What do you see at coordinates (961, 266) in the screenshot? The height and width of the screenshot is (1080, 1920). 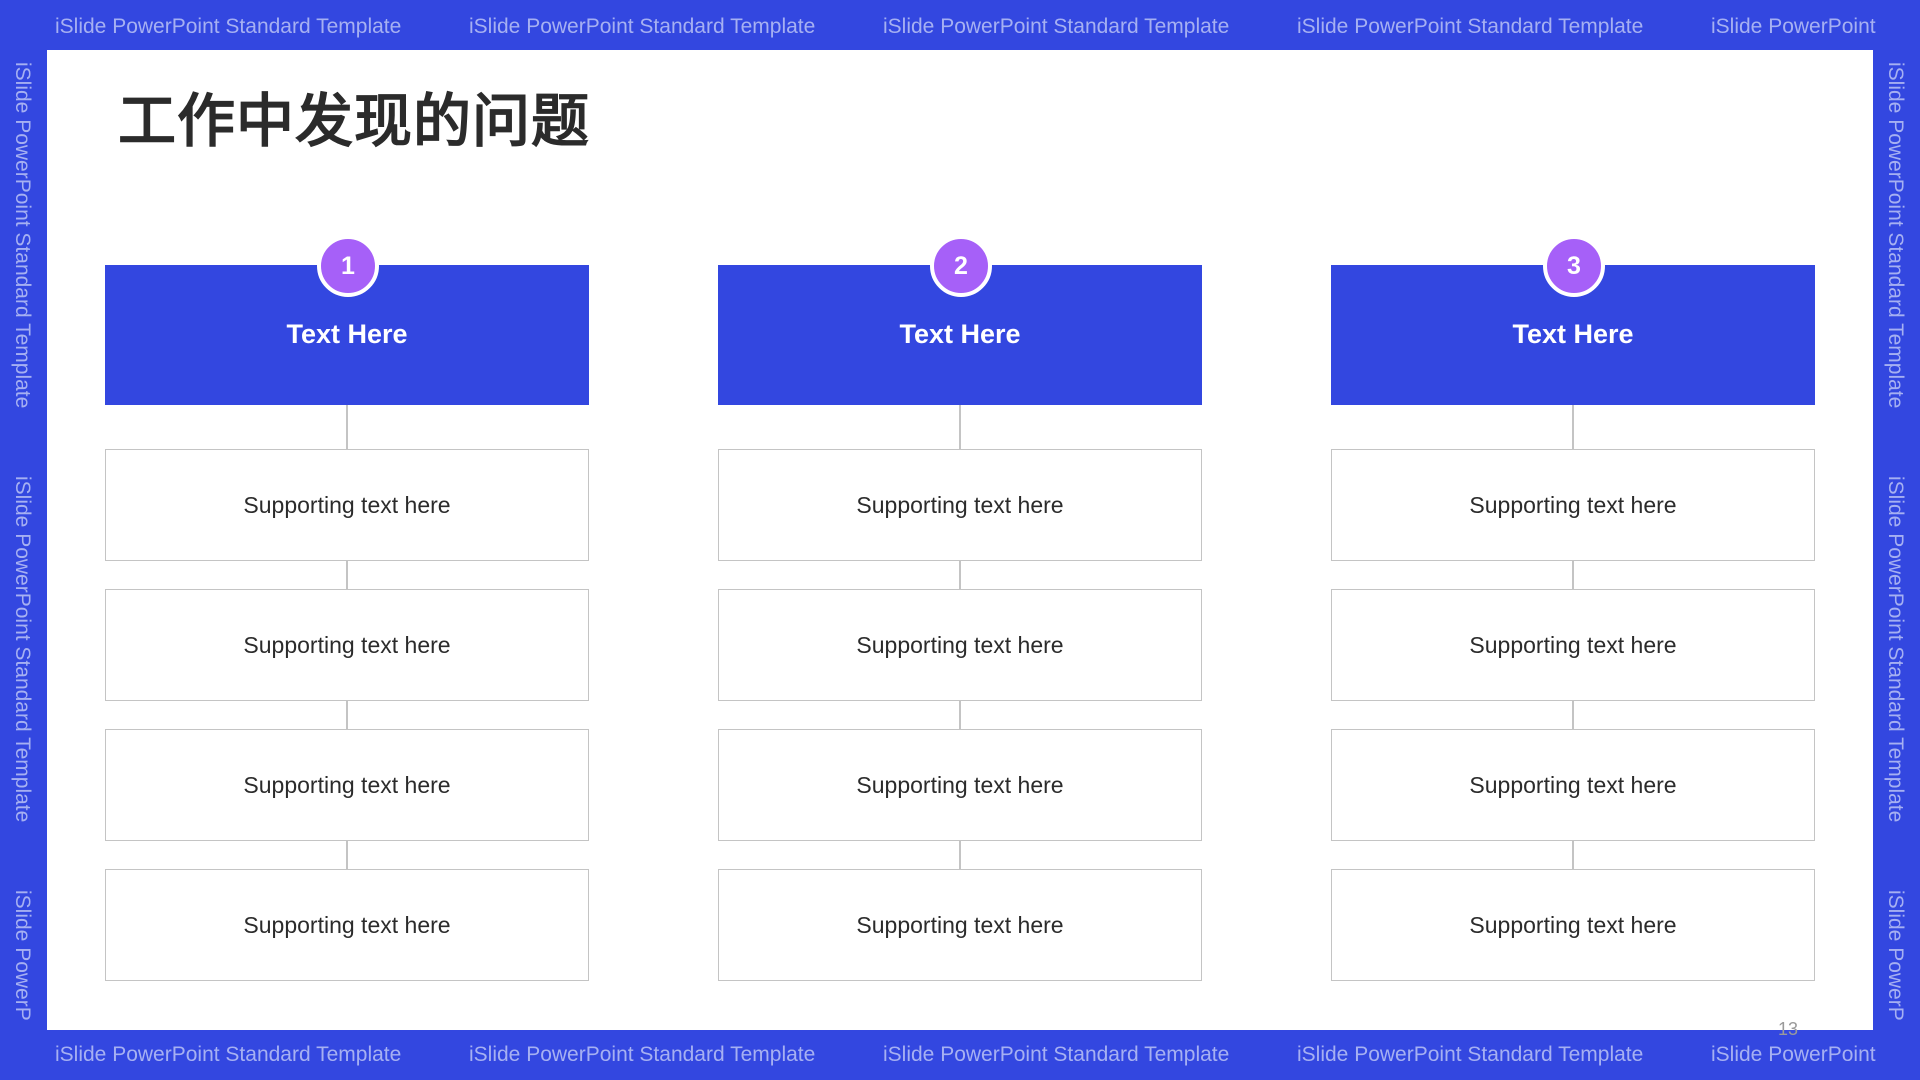 I see `number-badge: 2` at bounding box center [961, 266].